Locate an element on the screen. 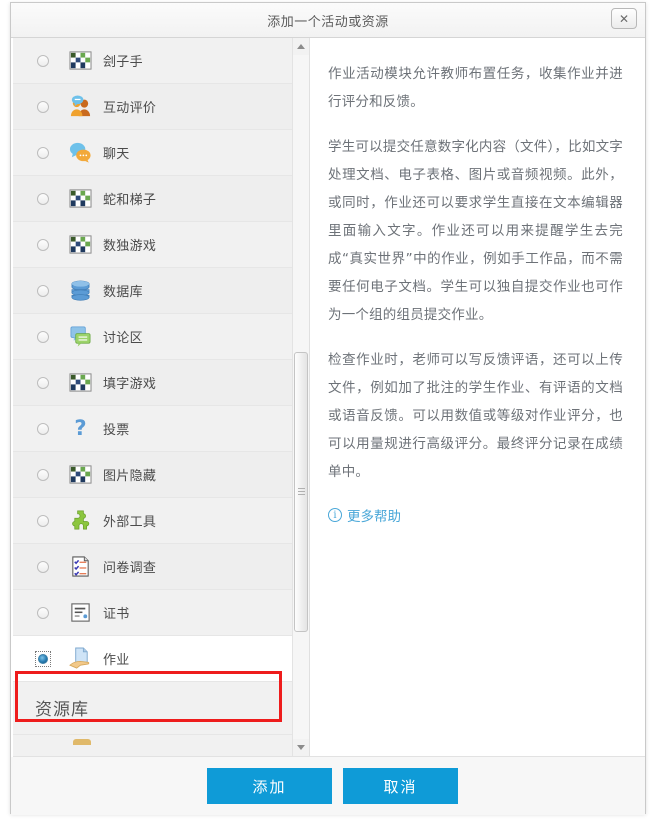 Image resolution: width=650 pixels, height=820 pixels. activity-label: 外部工具 is located at coordinates (130, 522).